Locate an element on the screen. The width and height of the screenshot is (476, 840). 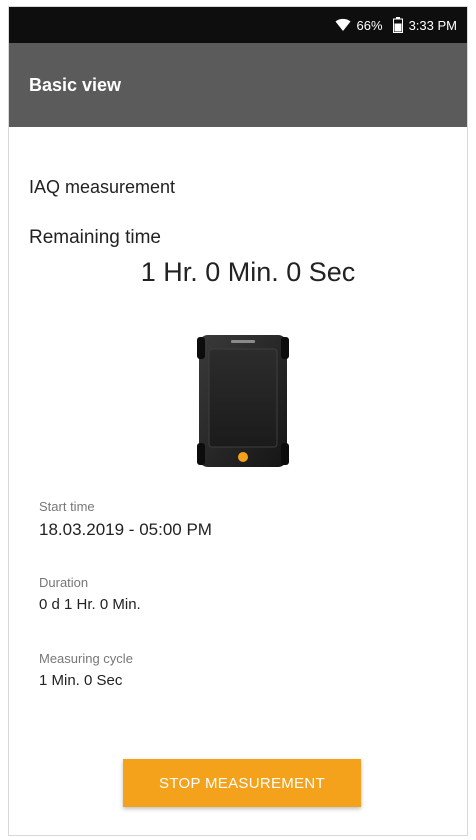
remaining-time-value: 1 Hr. 0 Min. 0 Sec is located at coordinates (248, 272).